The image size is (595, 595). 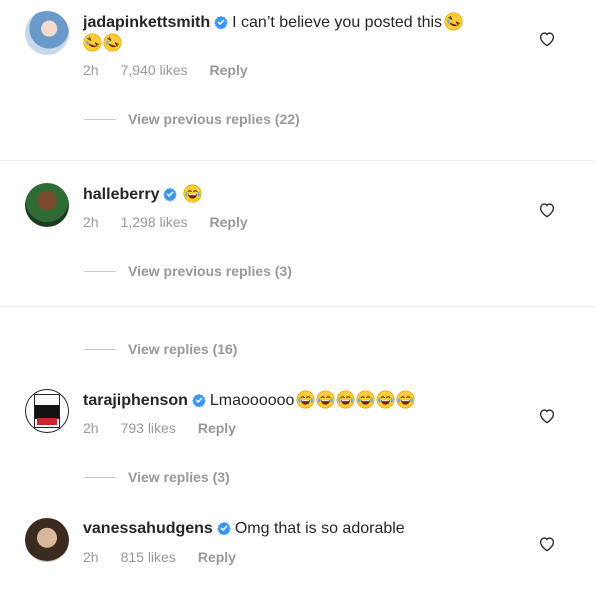 What do you see at coordinates (154, 70) in the screenshot?
I see `likes-count: 7,940 likes` at bounding box center [154, 70].